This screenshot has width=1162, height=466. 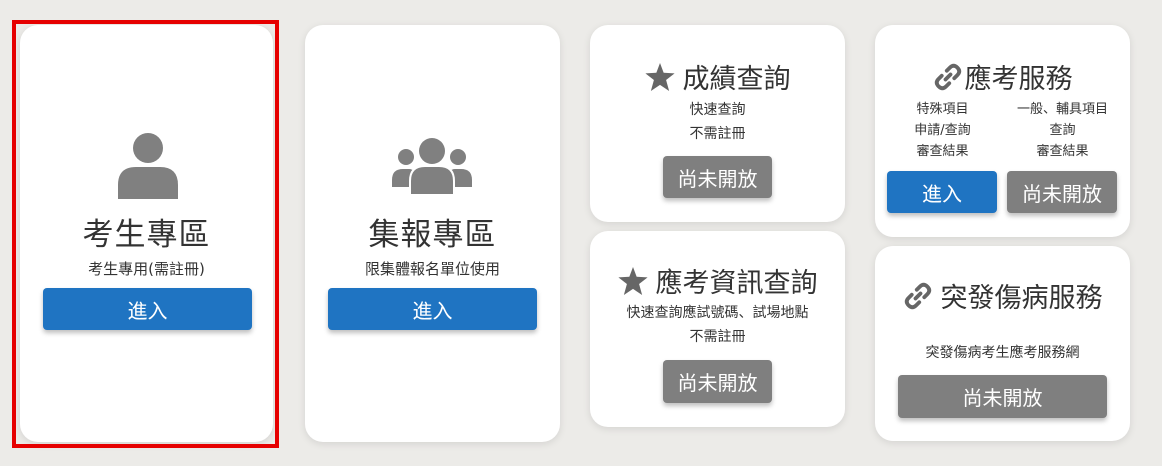 What do you see at coordinates (942, 109) in the screenshot?
I see `service-left-line: 特殊項目` at bounding box center [942, 109].